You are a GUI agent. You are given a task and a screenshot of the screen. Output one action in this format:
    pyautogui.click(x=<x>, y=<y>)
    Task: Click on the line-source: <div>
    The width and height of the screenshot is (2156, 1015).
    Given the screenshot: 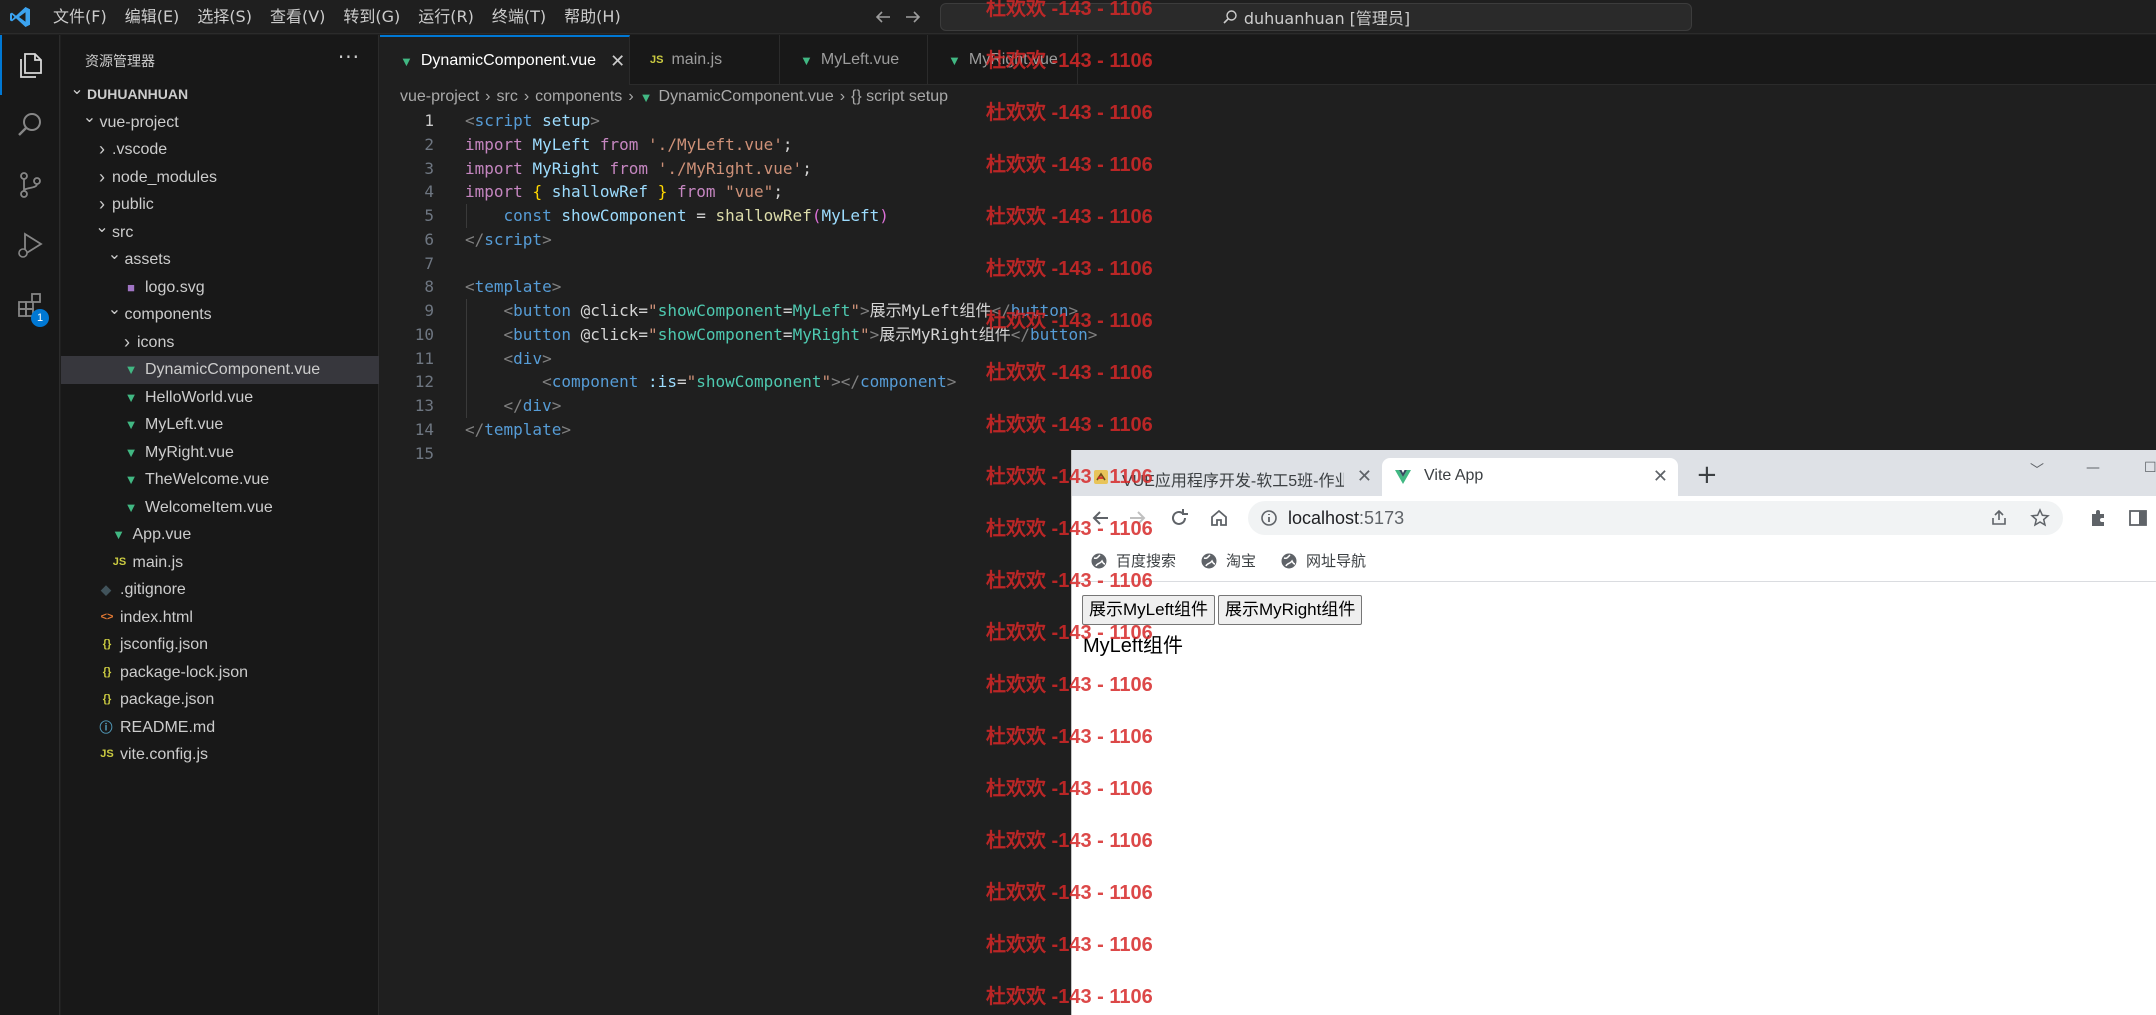 What is the action you would take?
    pyautogui.click(x=527, y=358)
    